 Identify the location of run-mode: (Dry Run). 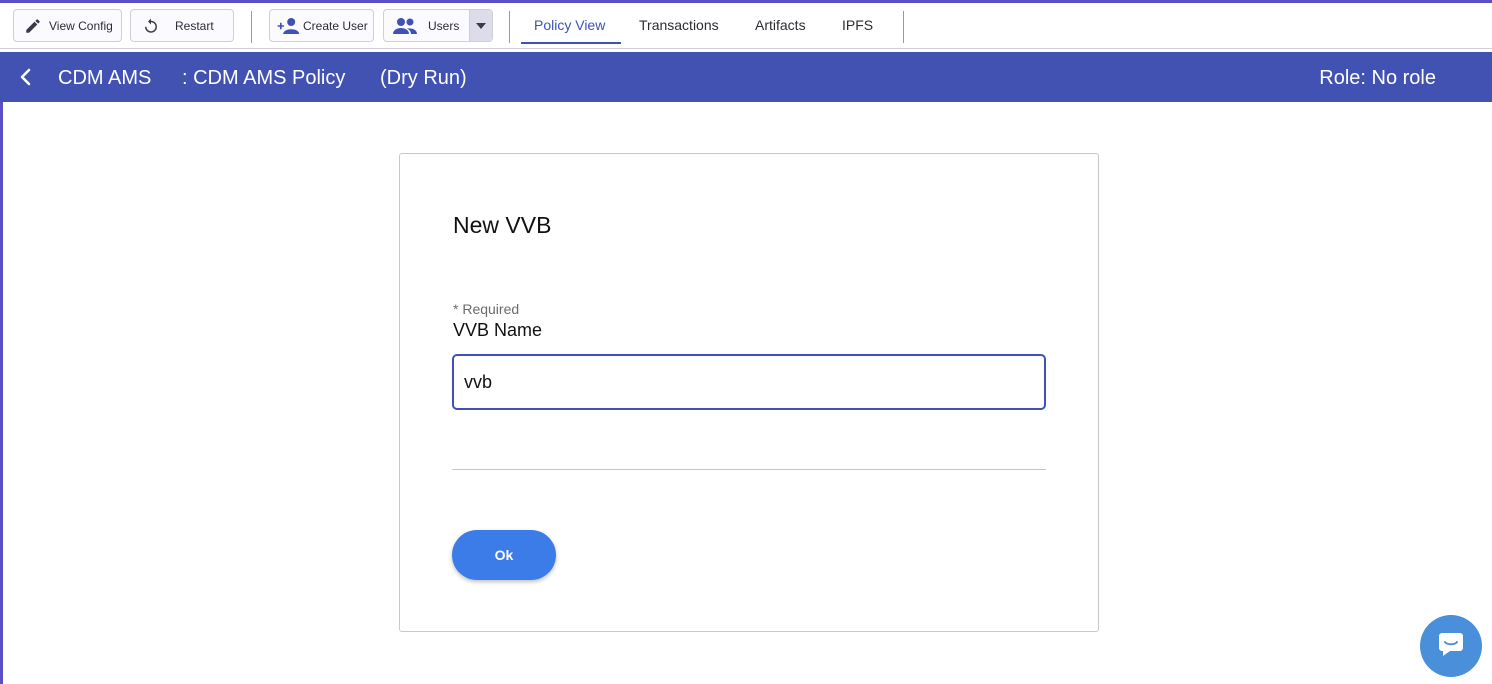
(423, 78).